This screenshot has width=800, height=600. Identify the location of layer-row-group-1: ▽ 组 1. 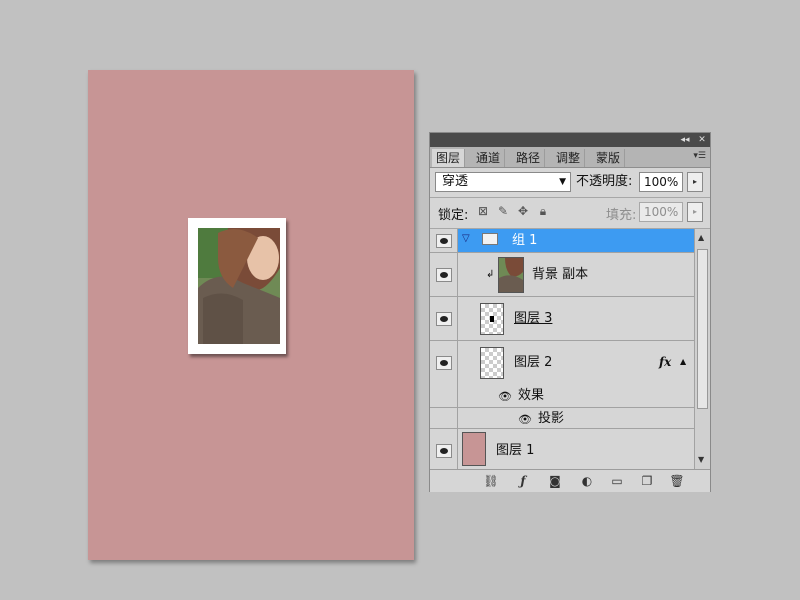
(562, 241).